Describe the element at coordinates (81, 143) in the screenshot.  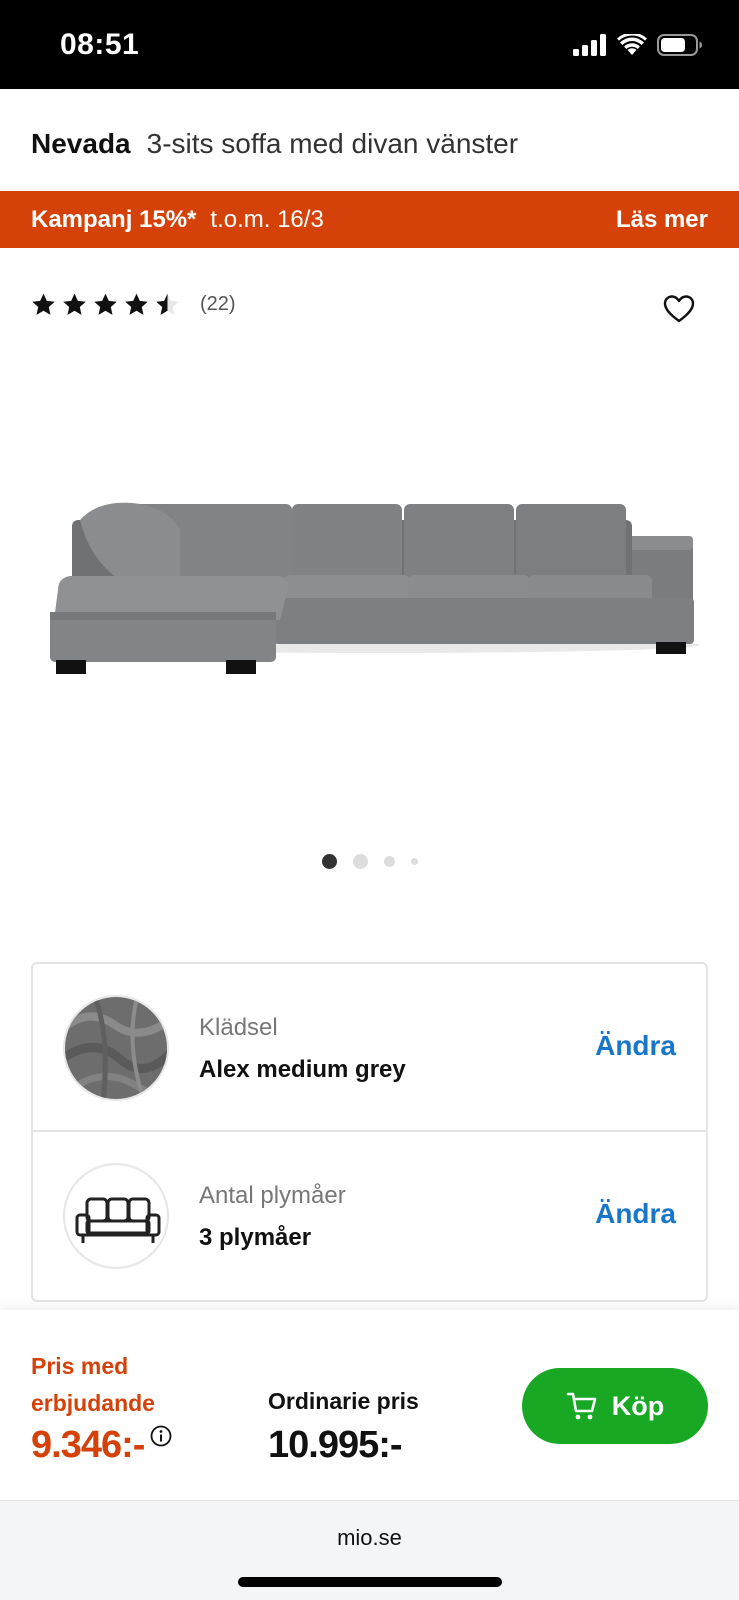
I see `product-name: Nevada` at that location.